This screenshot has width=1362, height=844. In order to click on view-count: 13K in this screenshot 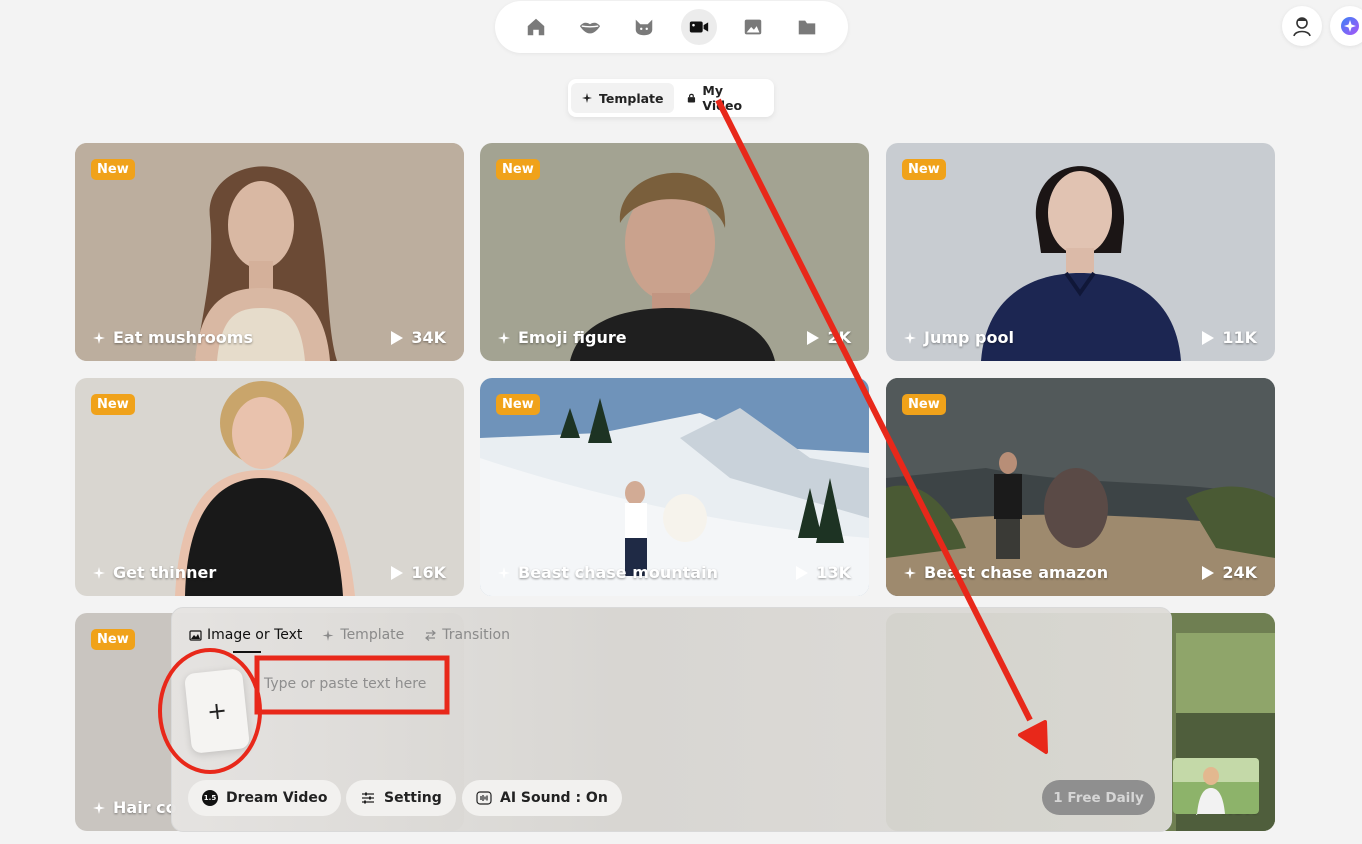, I will do `click(833, 572)`.